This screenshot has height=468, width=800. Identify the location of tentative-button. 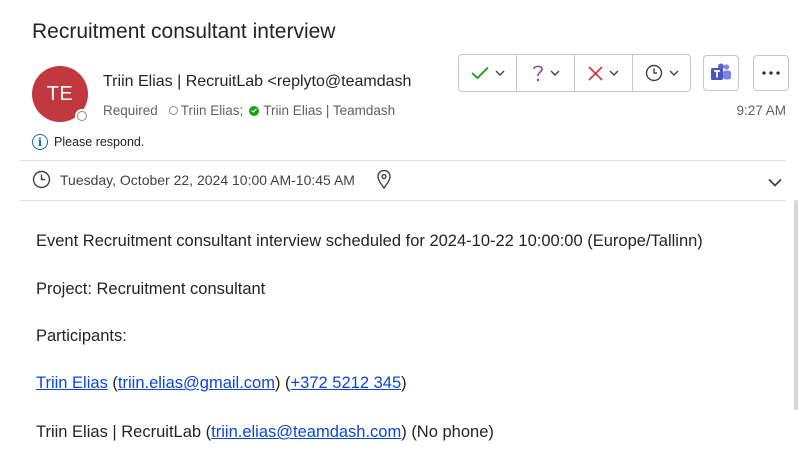
(546, 73).